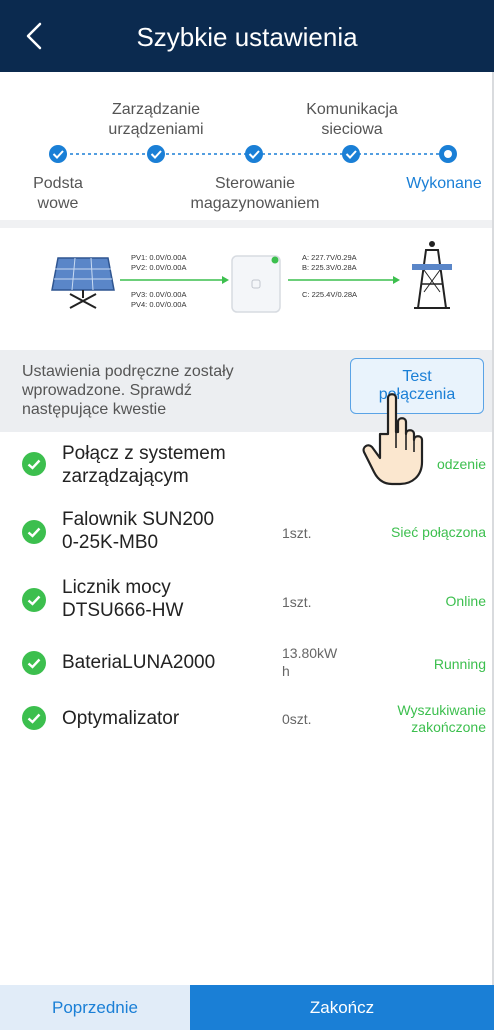 This screenshot has height=1030, width=494. What do you see at coordinates (95, 1007) in the screenshot?
I see `previous-button: Poprzednie` at bounding box center [95, 1007].